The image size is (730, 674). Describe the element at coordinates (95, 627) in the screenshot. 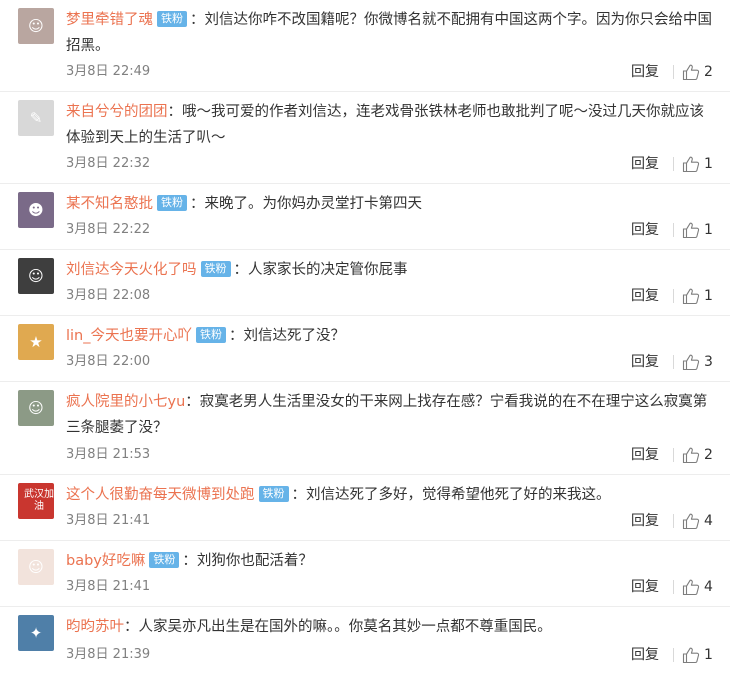

I see `comment-username: 昀昀苏叶` at that location.